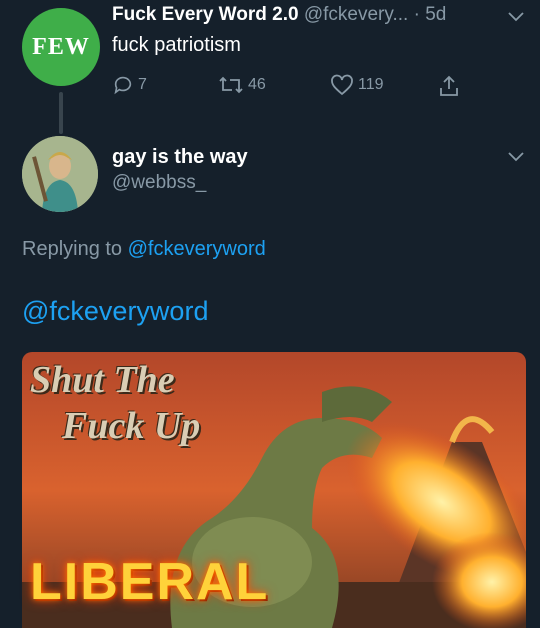  I want to click on user-avatar, so click(60, 174).